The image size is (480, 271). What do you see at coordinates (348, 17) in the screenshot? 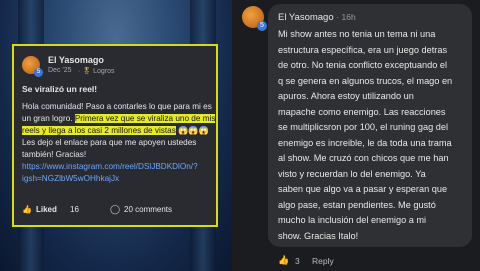
I see `comment-time: 16h` at bounding box center [348, 17].